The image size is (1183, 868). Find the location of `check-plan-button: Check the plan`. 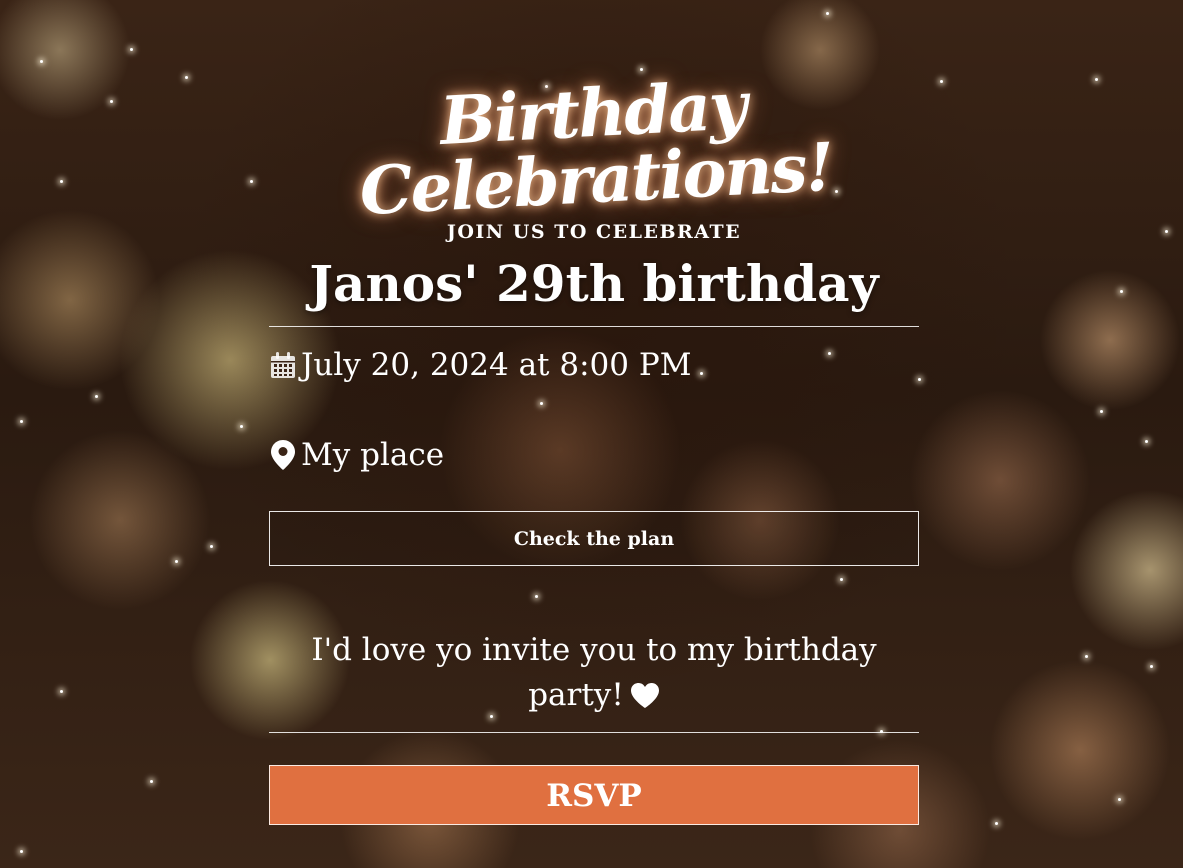

check-plan-button: Check the plan is located at coordinates (594, 538).